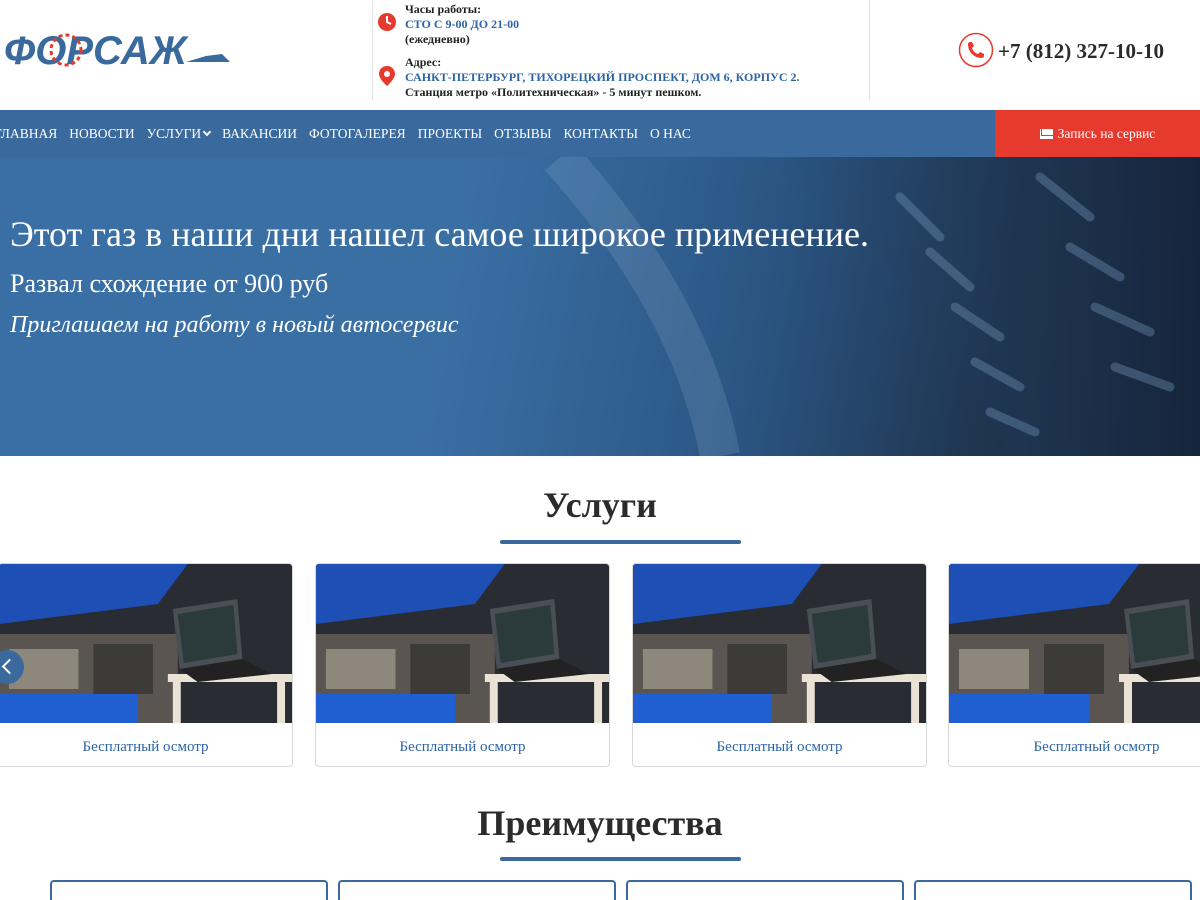 This screenshot has width=1200, height=900. I want to click on nav-item-projects: Проекты, so click(450, 134).